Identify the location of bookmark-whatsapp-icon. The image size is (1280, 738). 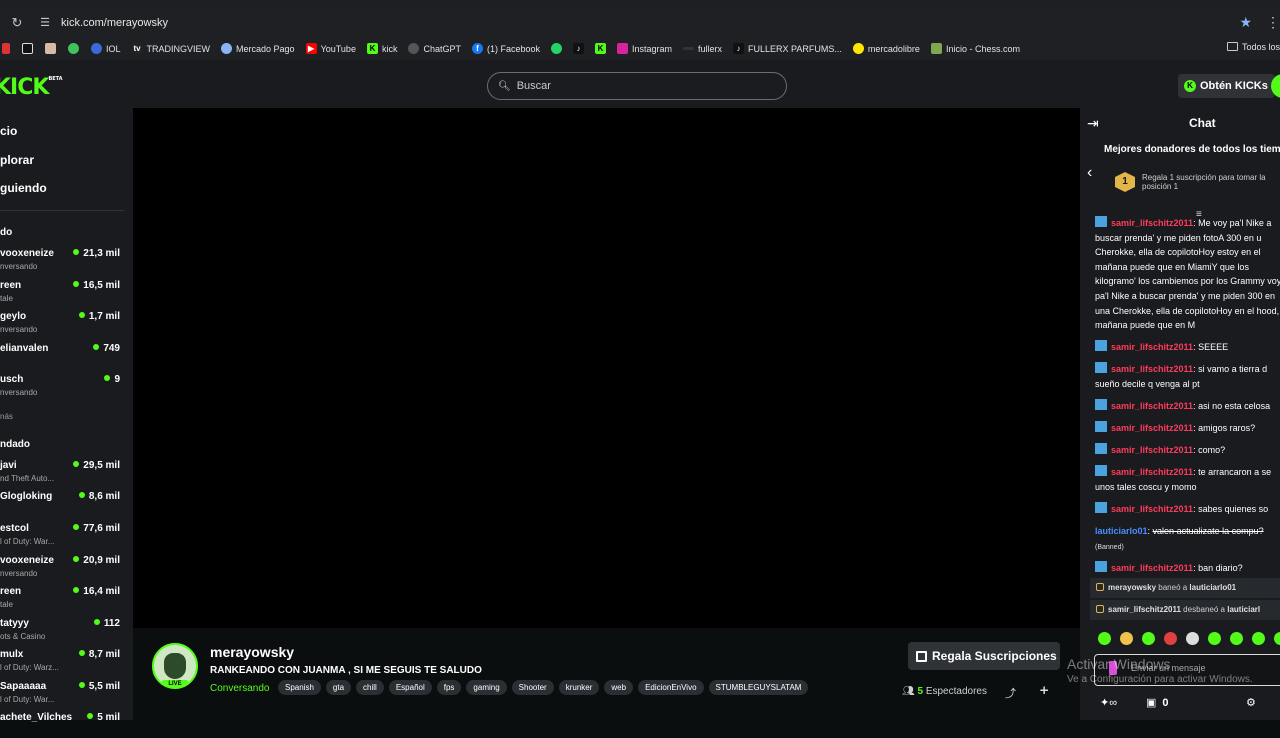
(558, 48).